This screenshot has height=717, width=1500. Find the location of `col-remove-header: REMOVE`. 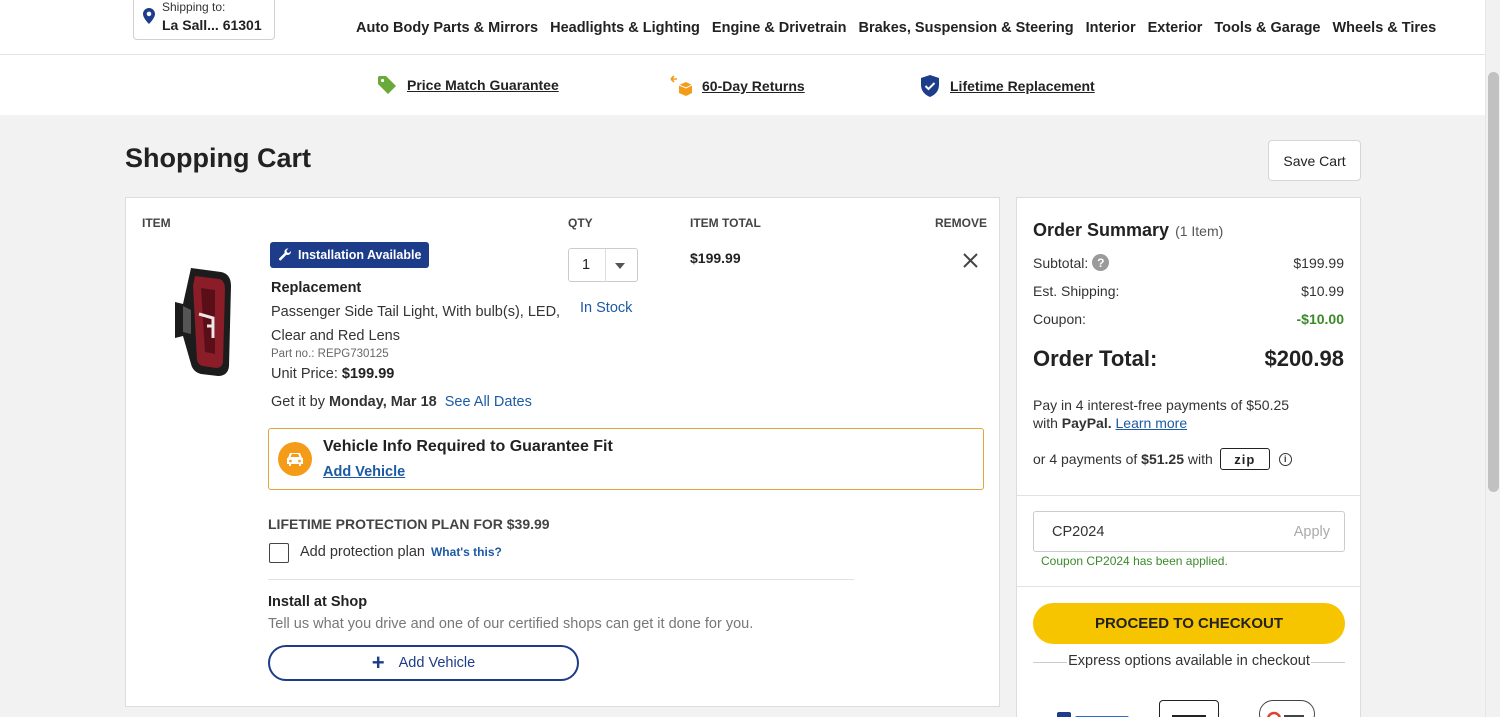

col-remove-header: REMOVE is located at coordinates (961, 223).